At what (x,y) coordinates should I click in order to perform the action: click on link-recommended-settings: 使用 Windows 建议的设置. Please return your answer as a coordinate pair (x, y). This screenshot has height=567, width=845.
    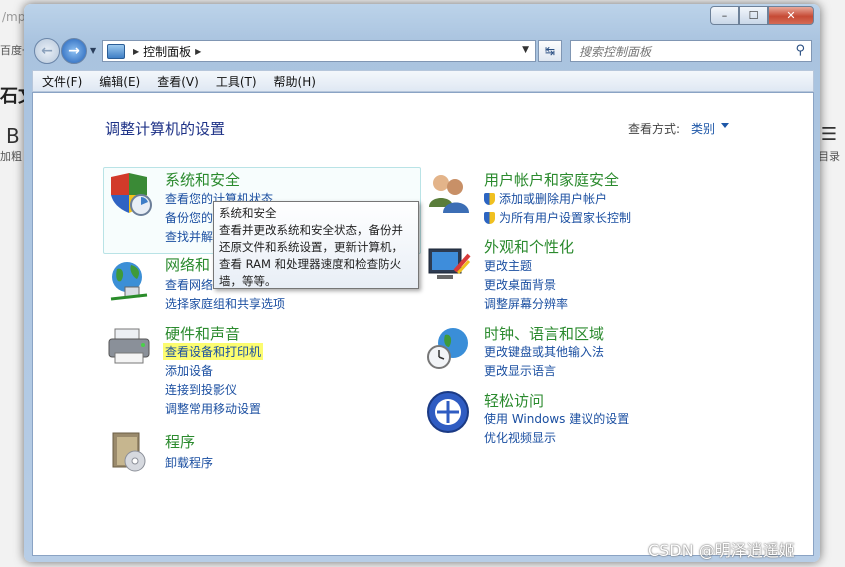
    Looking at the image, I should click on (556, 418).